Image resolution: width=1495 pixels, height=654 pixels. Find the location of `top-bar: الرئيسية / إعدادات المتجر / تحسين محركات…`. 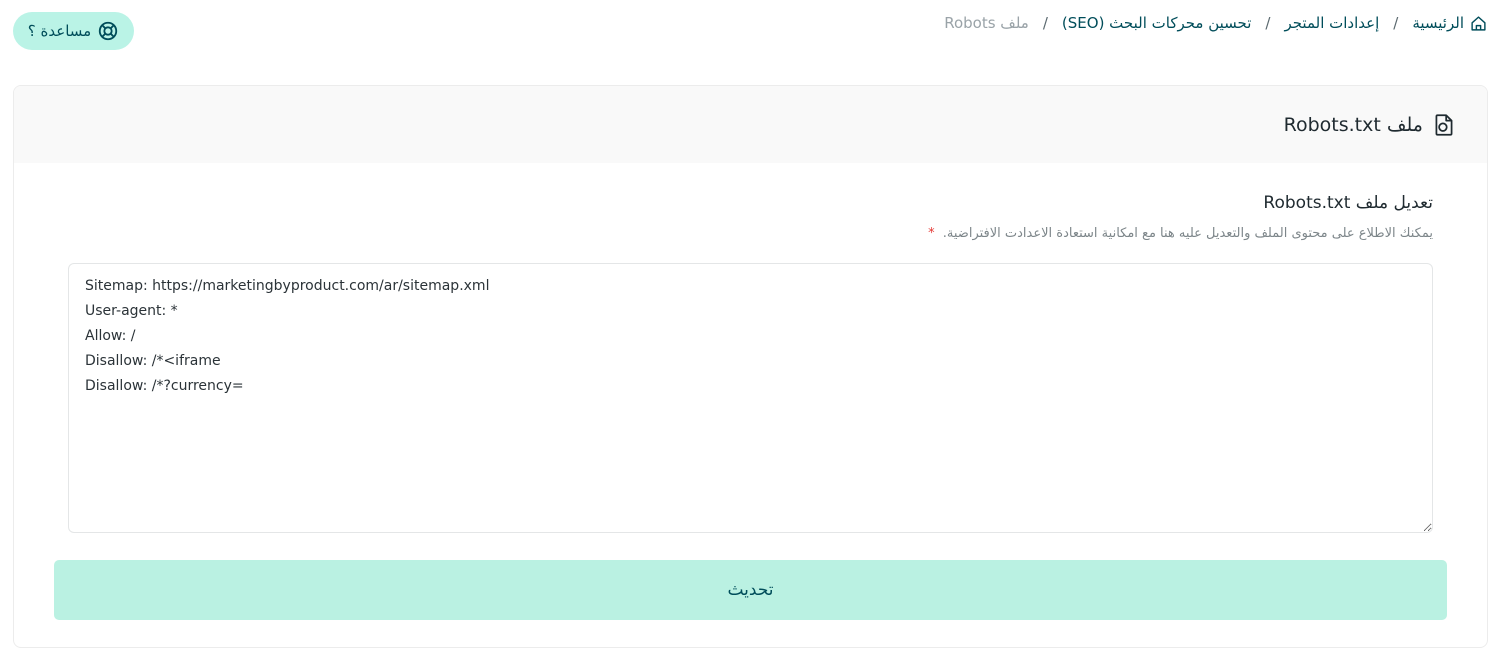

top-bar: الرئيسية / إعدادات المتجر / تحسين محركات… is located at coordinates (747, 31).